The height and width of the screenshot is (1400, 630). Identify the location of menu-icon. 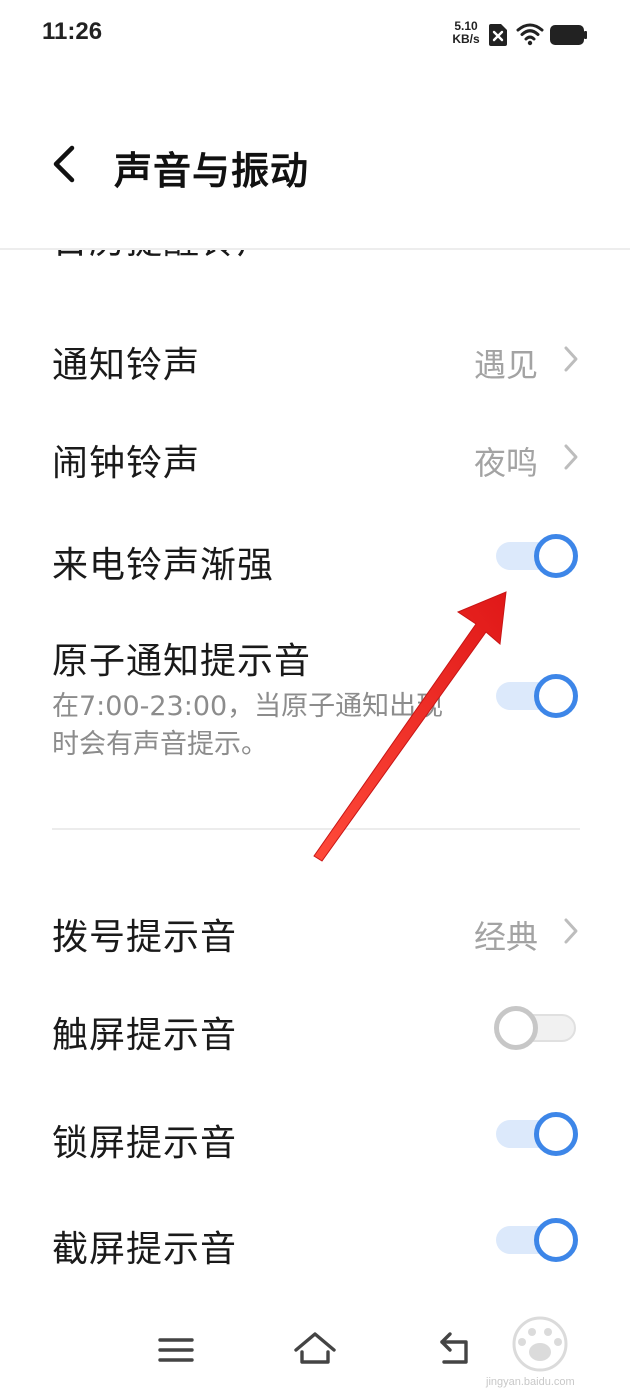
(176, 1350).